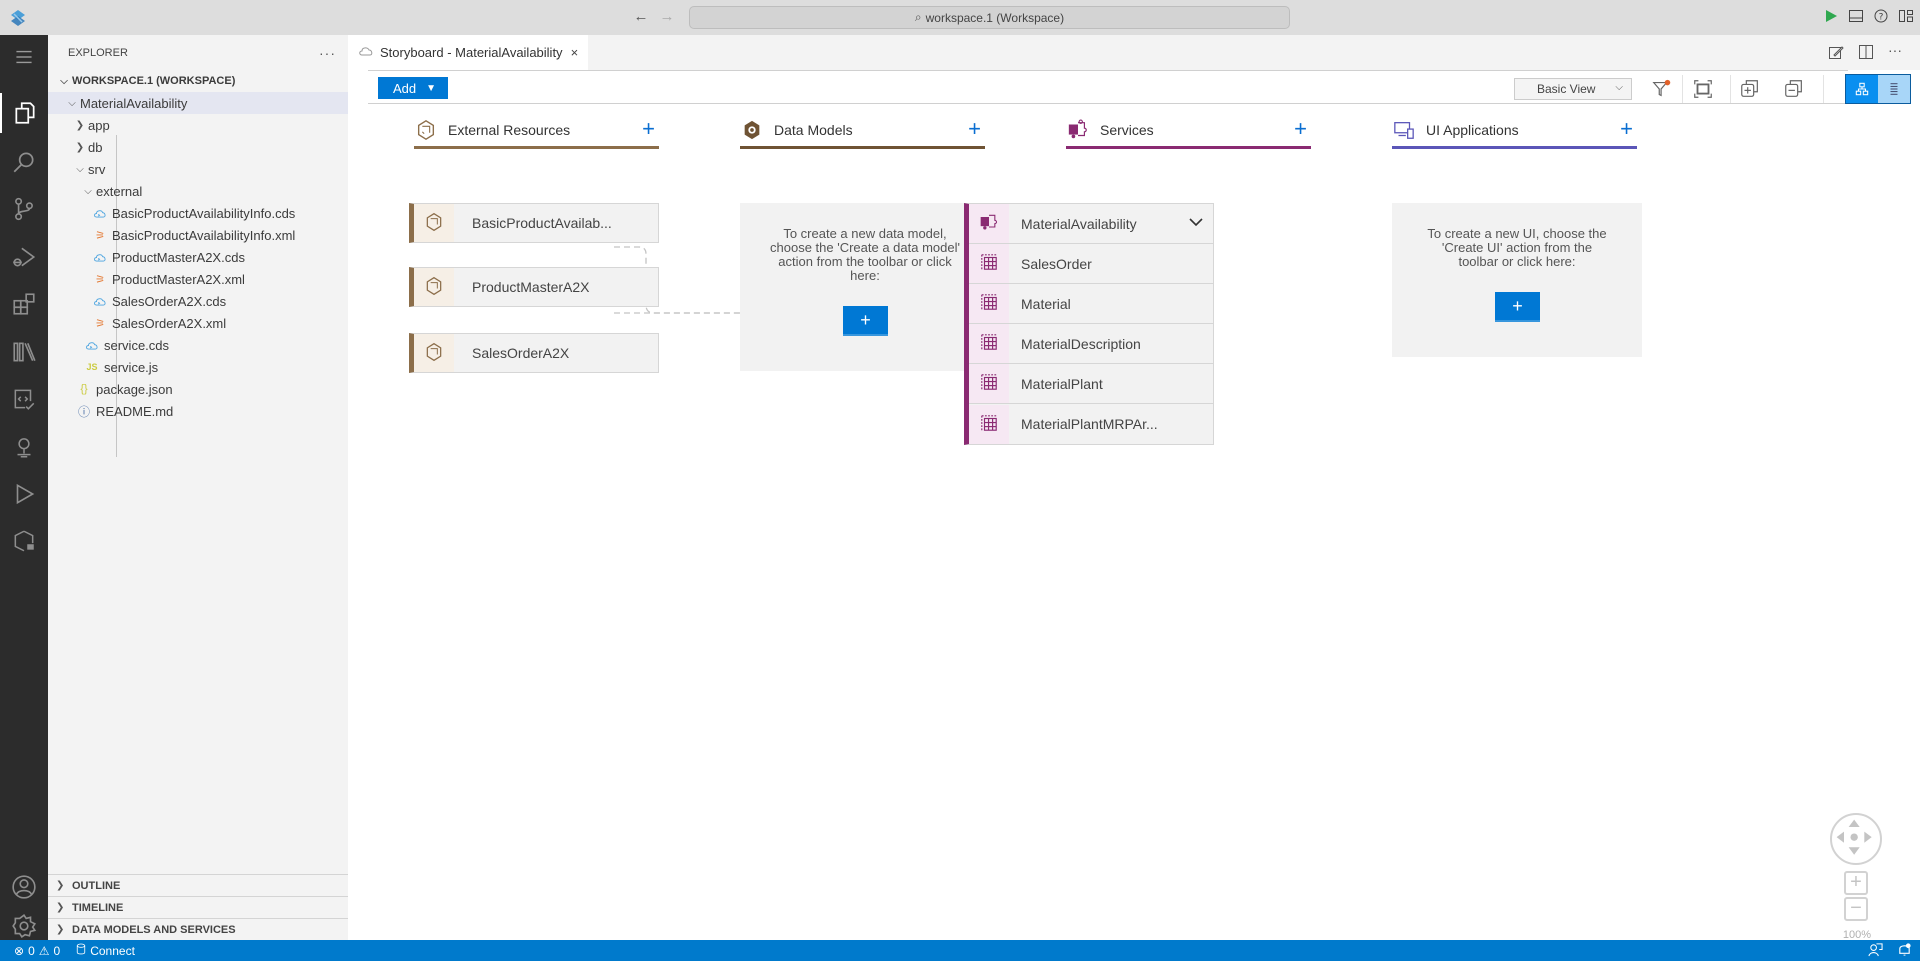 The height and width of the screenshot is (961, 1920). What do you see at coordinates (198, 907) in the screenshot?
I see `section-timeline: ❯ TIMELINE` at bounding box center [198, 907].